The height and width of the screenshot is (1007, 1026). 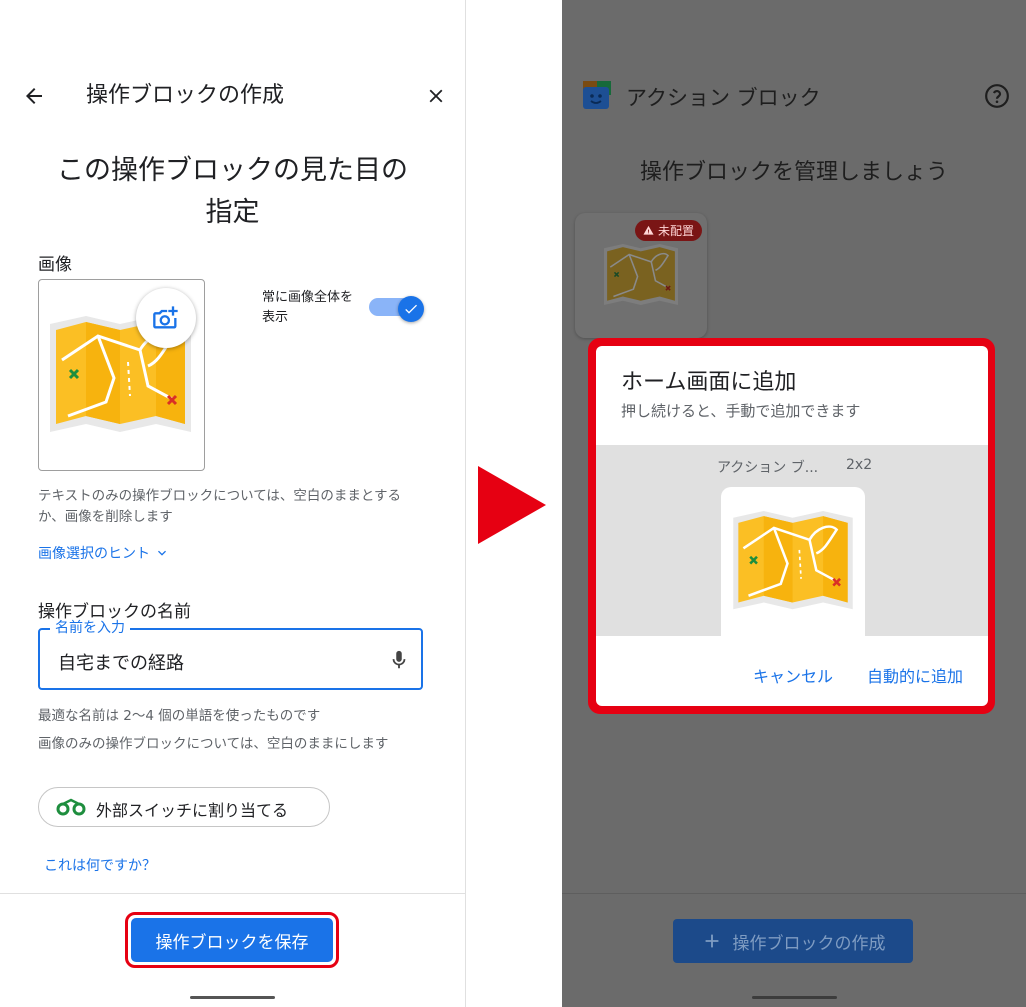 What do you see at coordinates (741, 411) in the screenshot?
I see `dialog-subtitle: 押し続けると、手動で追加できます` at bounding box center [741, 411].